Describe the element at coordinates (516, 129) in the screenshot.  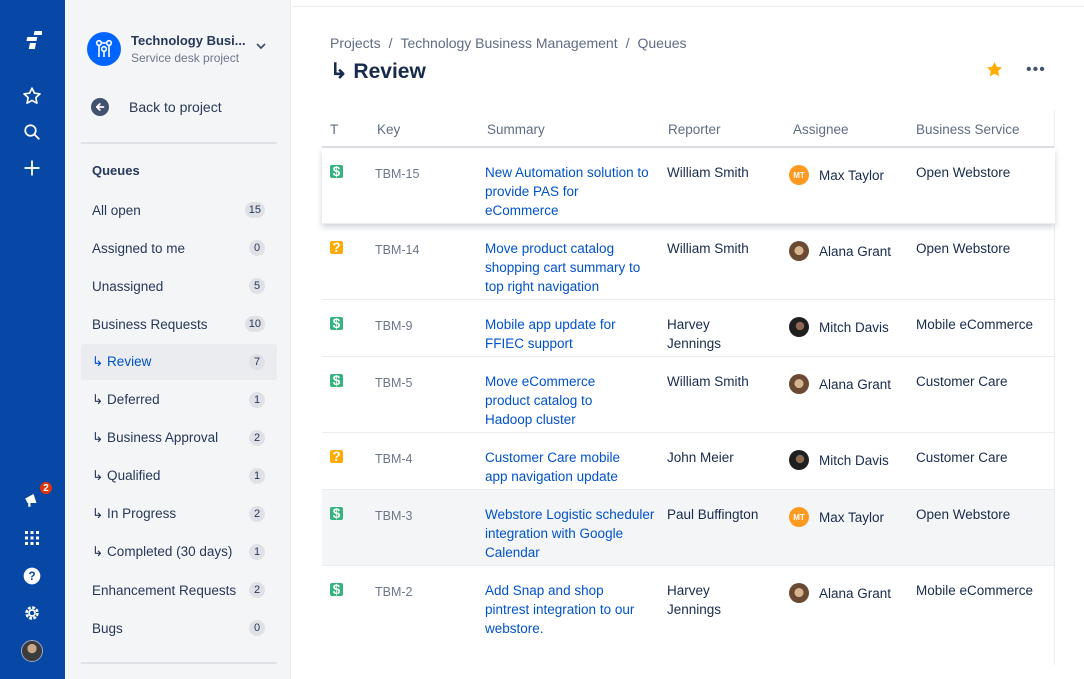
I see `column-header-summary: Summary` at that location.